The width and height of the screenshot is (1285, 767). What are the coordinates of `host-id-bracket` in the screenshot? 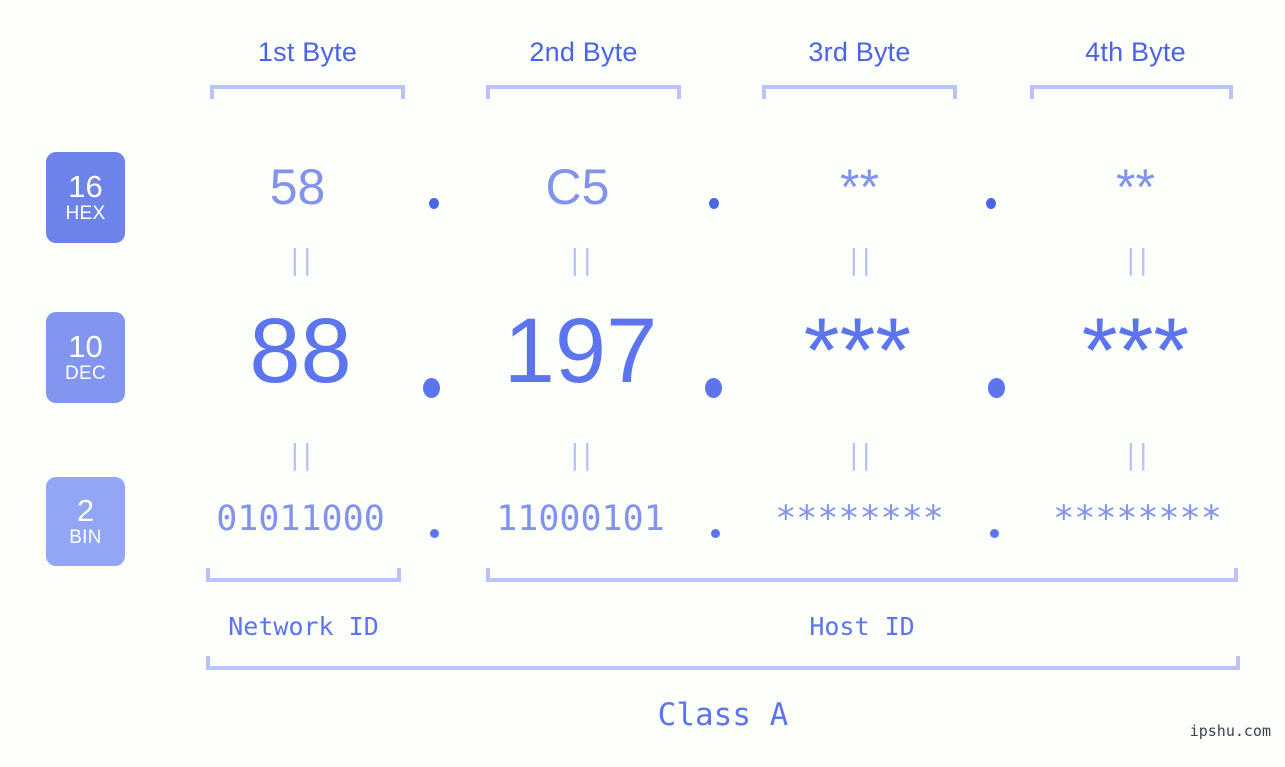 It's located at (862, 575).